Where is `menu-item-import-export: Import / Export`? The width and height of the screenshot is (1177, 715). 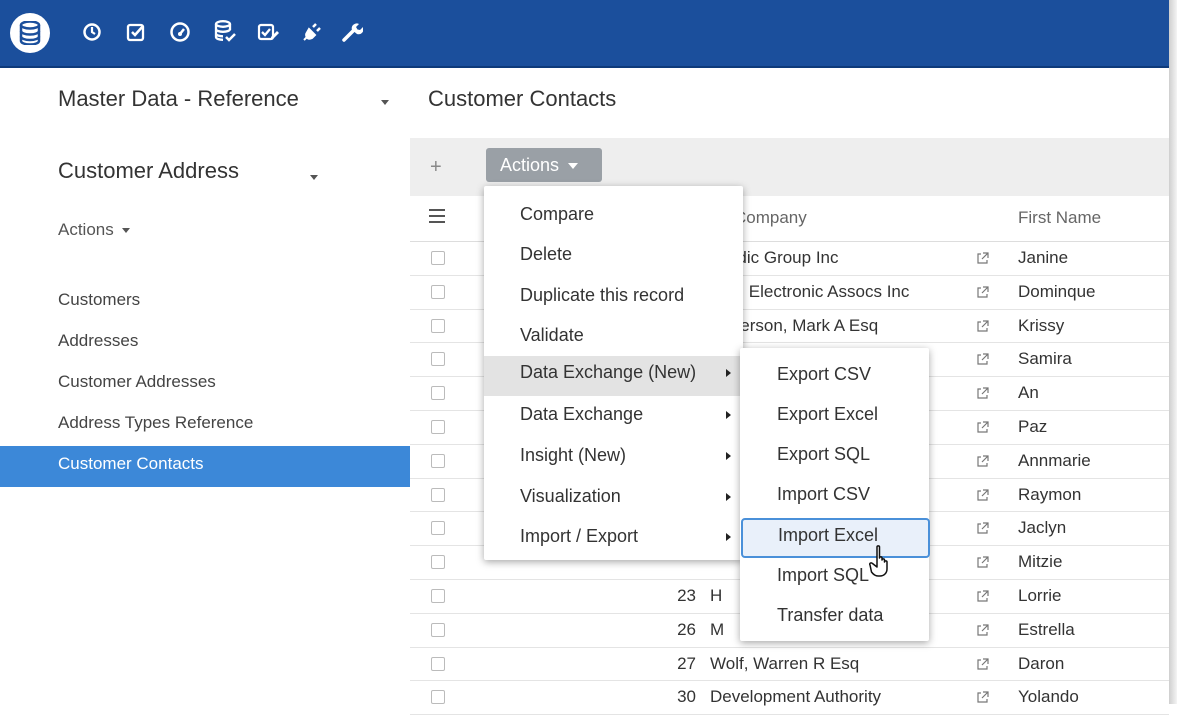 menu-item-import-export: Import / Export is located at coordinates (613, 540).